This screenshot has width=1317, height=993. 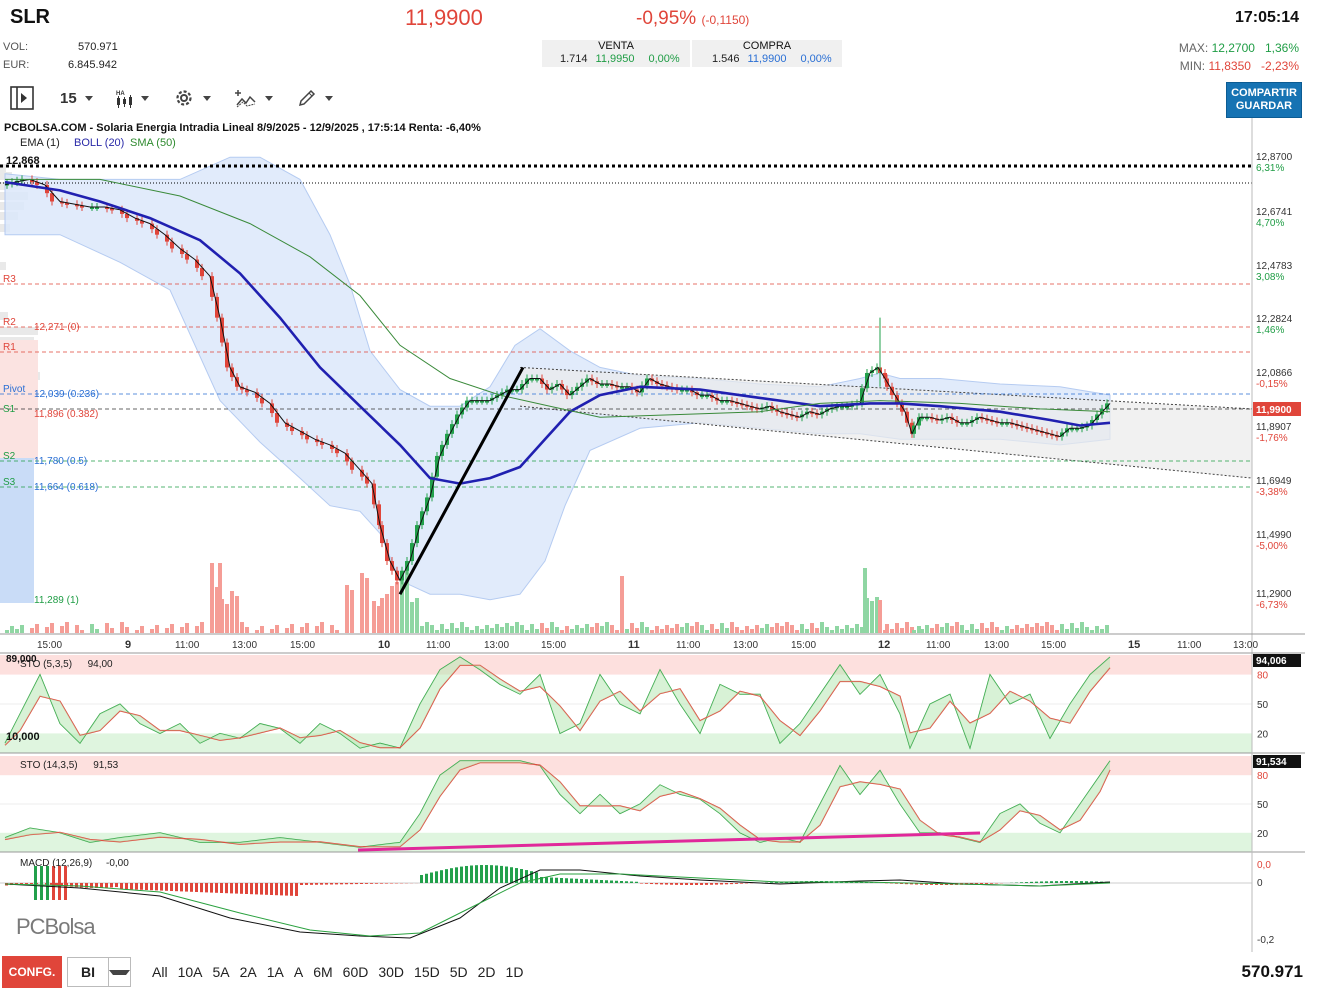 I want to click on price-axis-value: 12,2824, so click(x=1274, y=319).